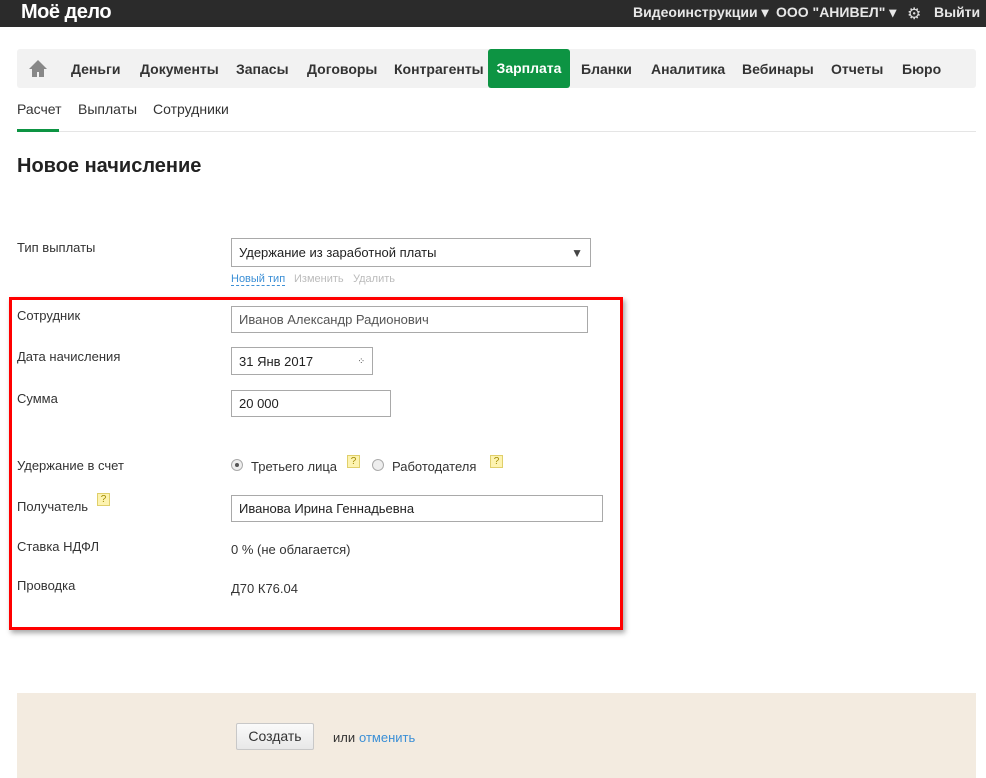  What do you see at coordinates (439, 69) in the screenshot?
I see `nav-contractors: Контрагенты` at bounding box center [439, 69].